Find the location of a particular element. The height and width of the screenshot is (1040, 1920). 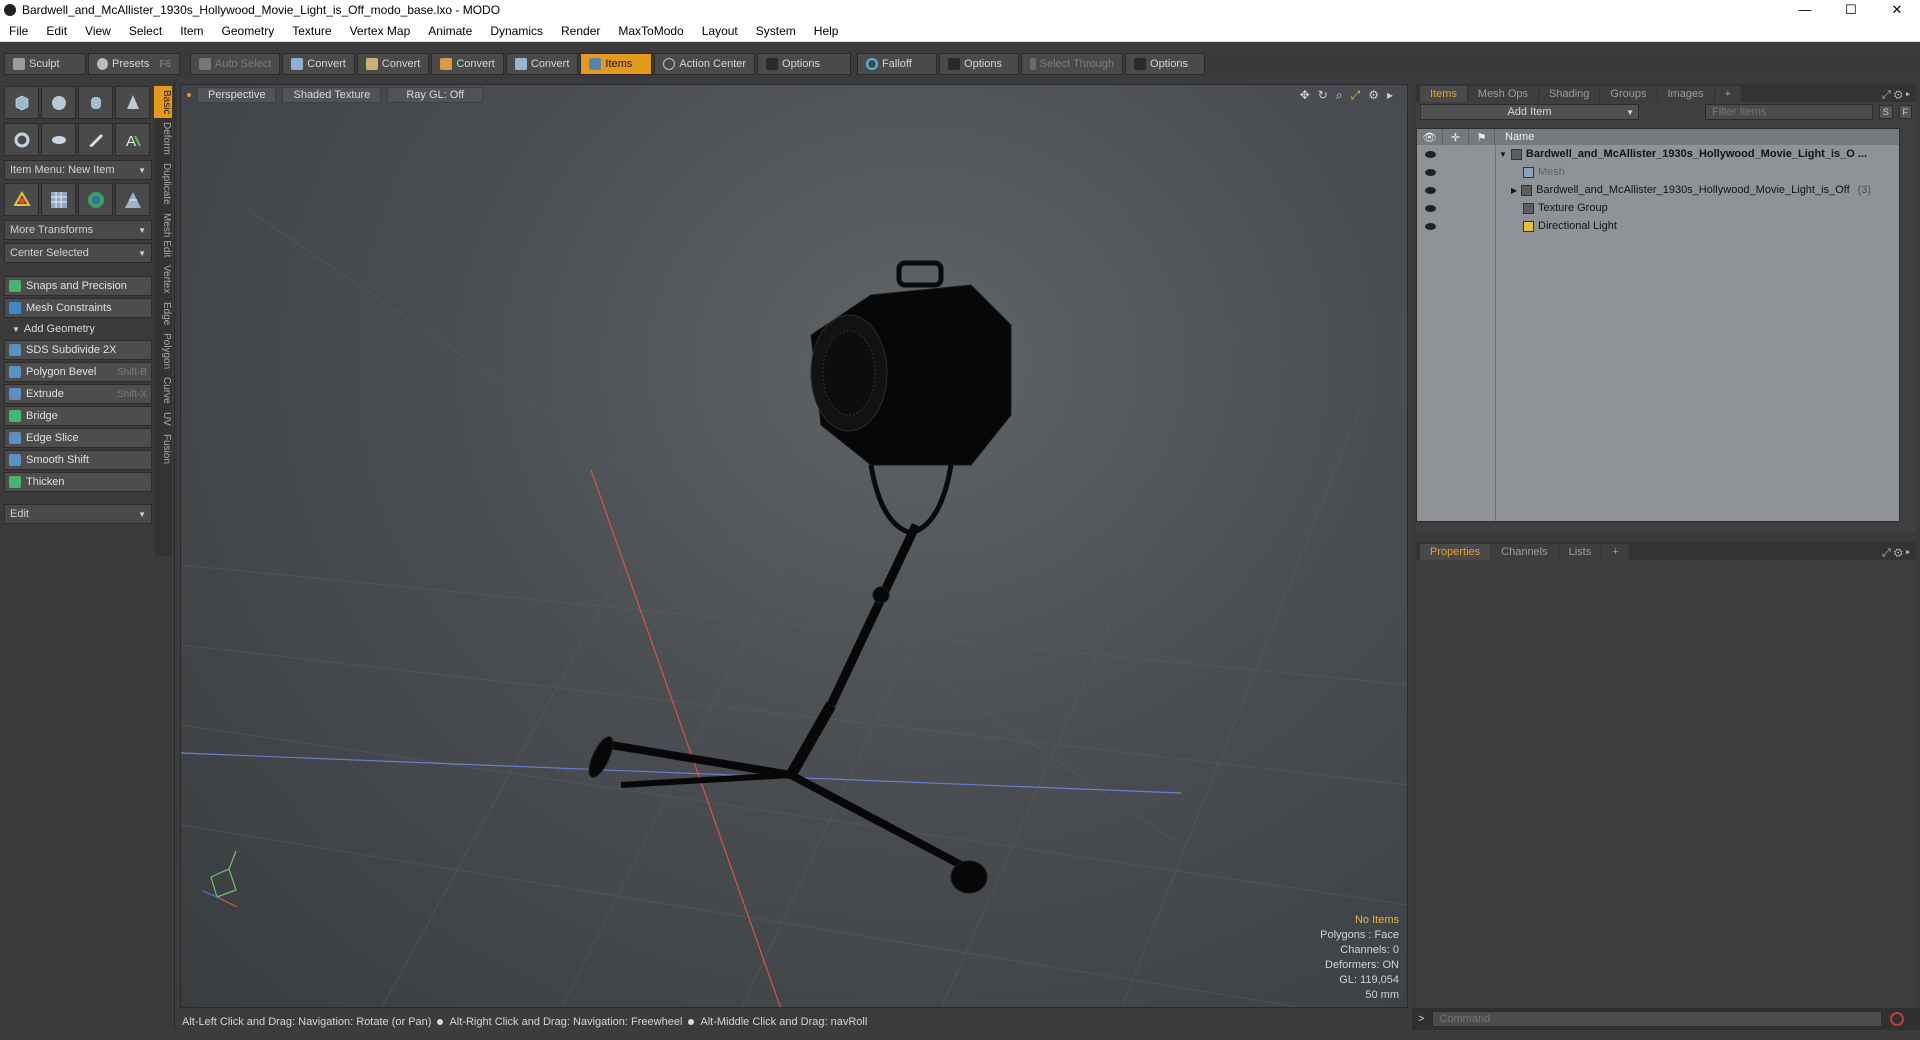

smooth-shift-button: Smooth Shift is located at coordinates (78, 460).